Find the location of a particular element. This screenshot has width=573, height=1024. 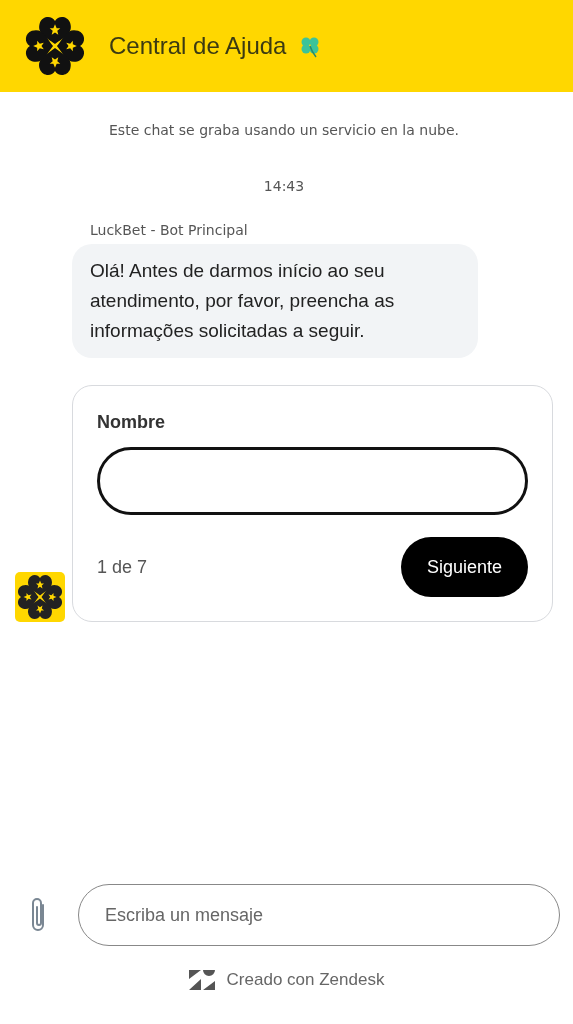

message-bubble: Olá! Antes de darmos início ao seu atendimento, por favor, preencha as informações solicitadas a seguir. is located at coordinates (275, 301).